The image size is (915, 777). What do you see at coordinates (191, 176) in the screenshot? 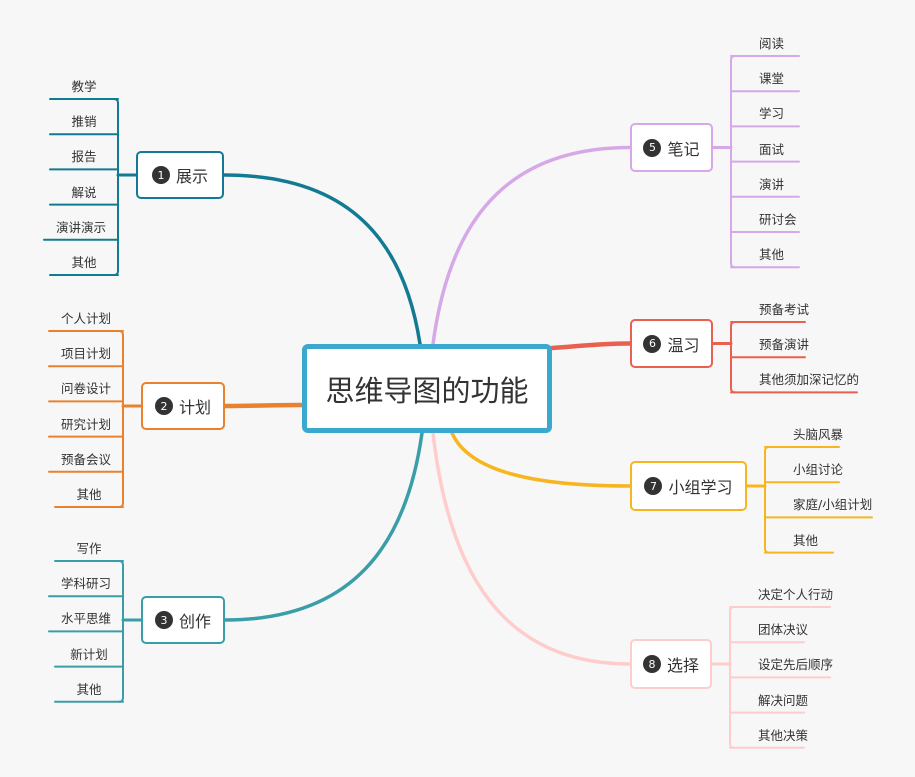
I see `topic-label: 展示` at bounding box center [191, 176].